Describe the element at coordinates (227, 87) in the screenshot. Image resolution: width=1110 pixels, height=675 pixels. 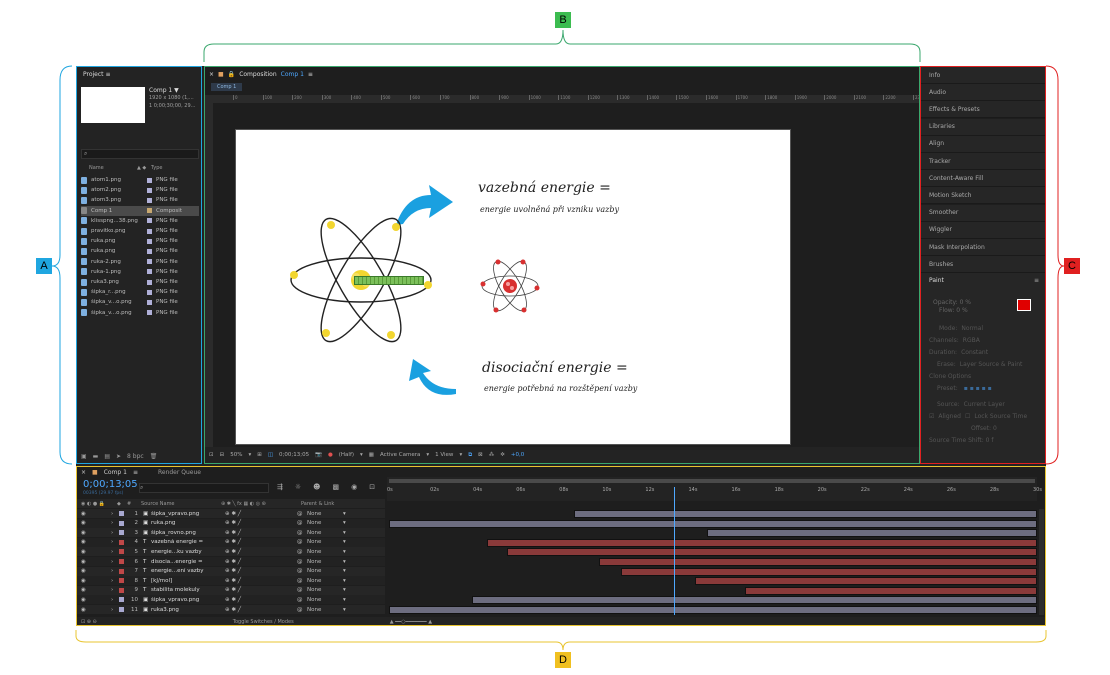
I see `comp-tab: Comp 1` at that location.